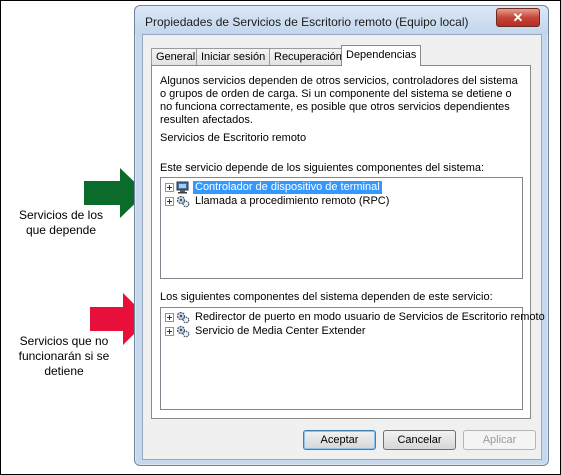 The image size is (561, 475). I want to click on accept-button: Aceptar, so click(339, 440).